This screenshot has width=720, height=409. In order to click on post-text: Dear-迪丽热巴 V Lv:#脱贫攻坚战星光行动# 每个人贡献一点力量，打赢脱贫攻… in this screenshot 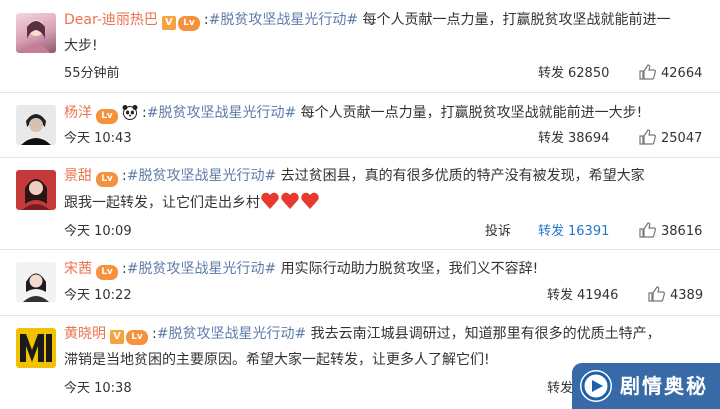, I will do `click(385, 20)`.